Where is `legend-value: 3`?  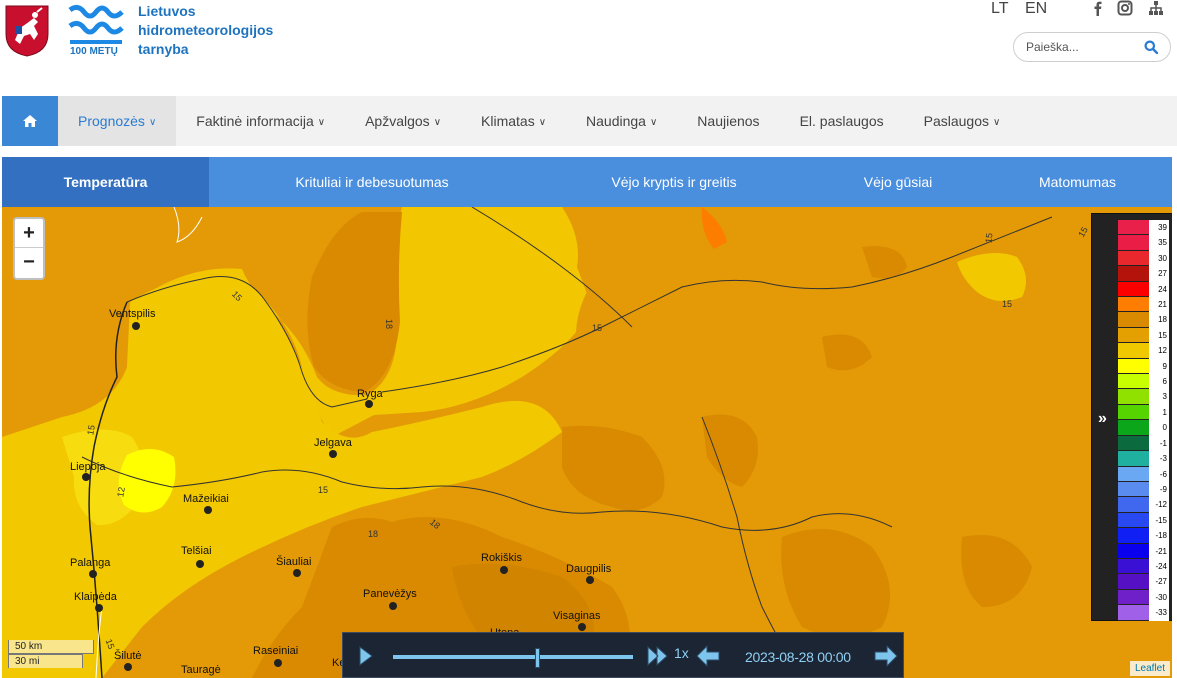 legend-value: 3 is located at coordinates (1164, 397).